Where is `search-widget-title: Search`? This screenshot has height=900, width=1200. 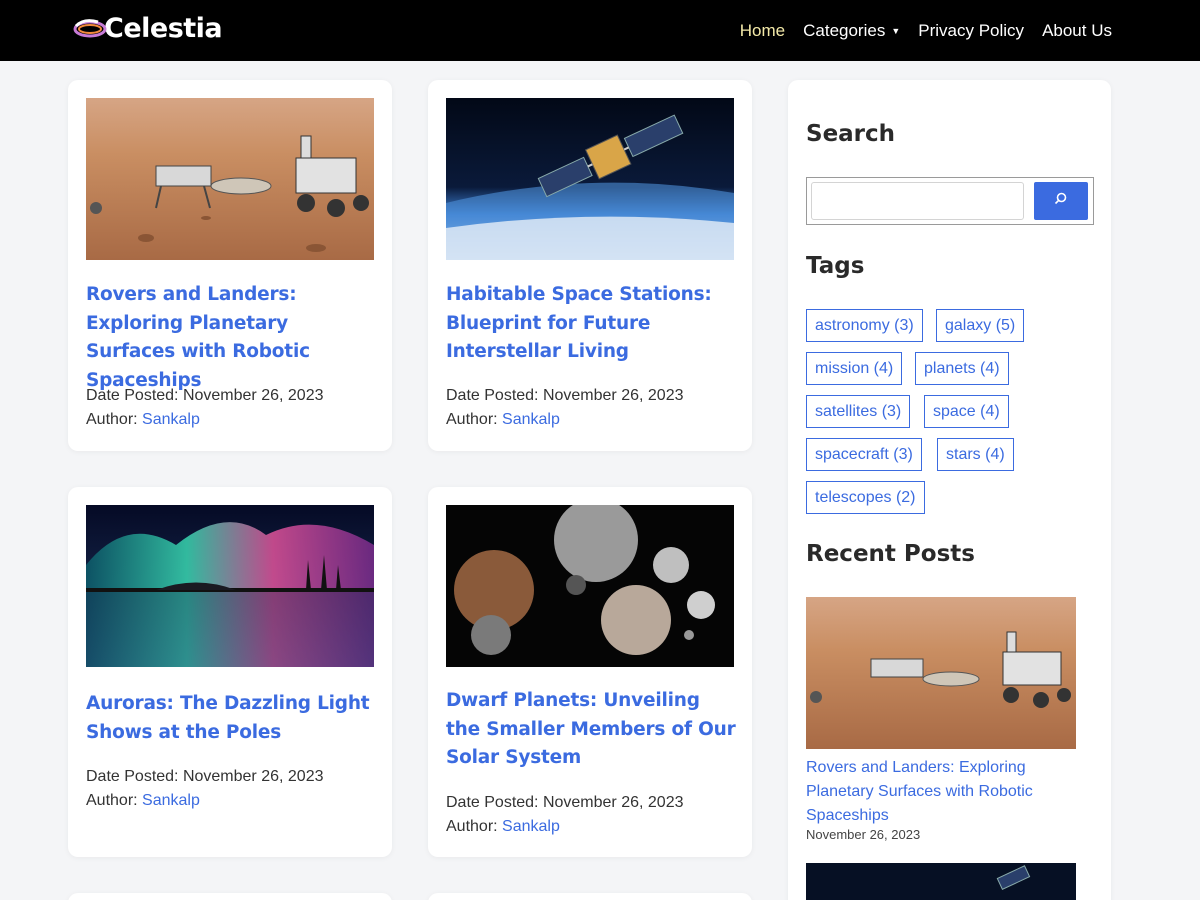
search-widget-title: Search is located at coordinates (851, 134).